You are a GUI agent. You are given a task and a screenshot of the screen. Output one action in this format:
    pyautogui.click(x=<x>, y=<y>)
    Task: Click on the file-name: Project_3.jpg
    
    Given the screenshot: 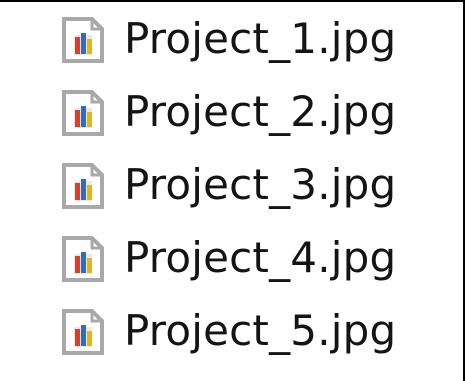 What is the action you would take?
    pyautogui.click(x=260, y=184)
    